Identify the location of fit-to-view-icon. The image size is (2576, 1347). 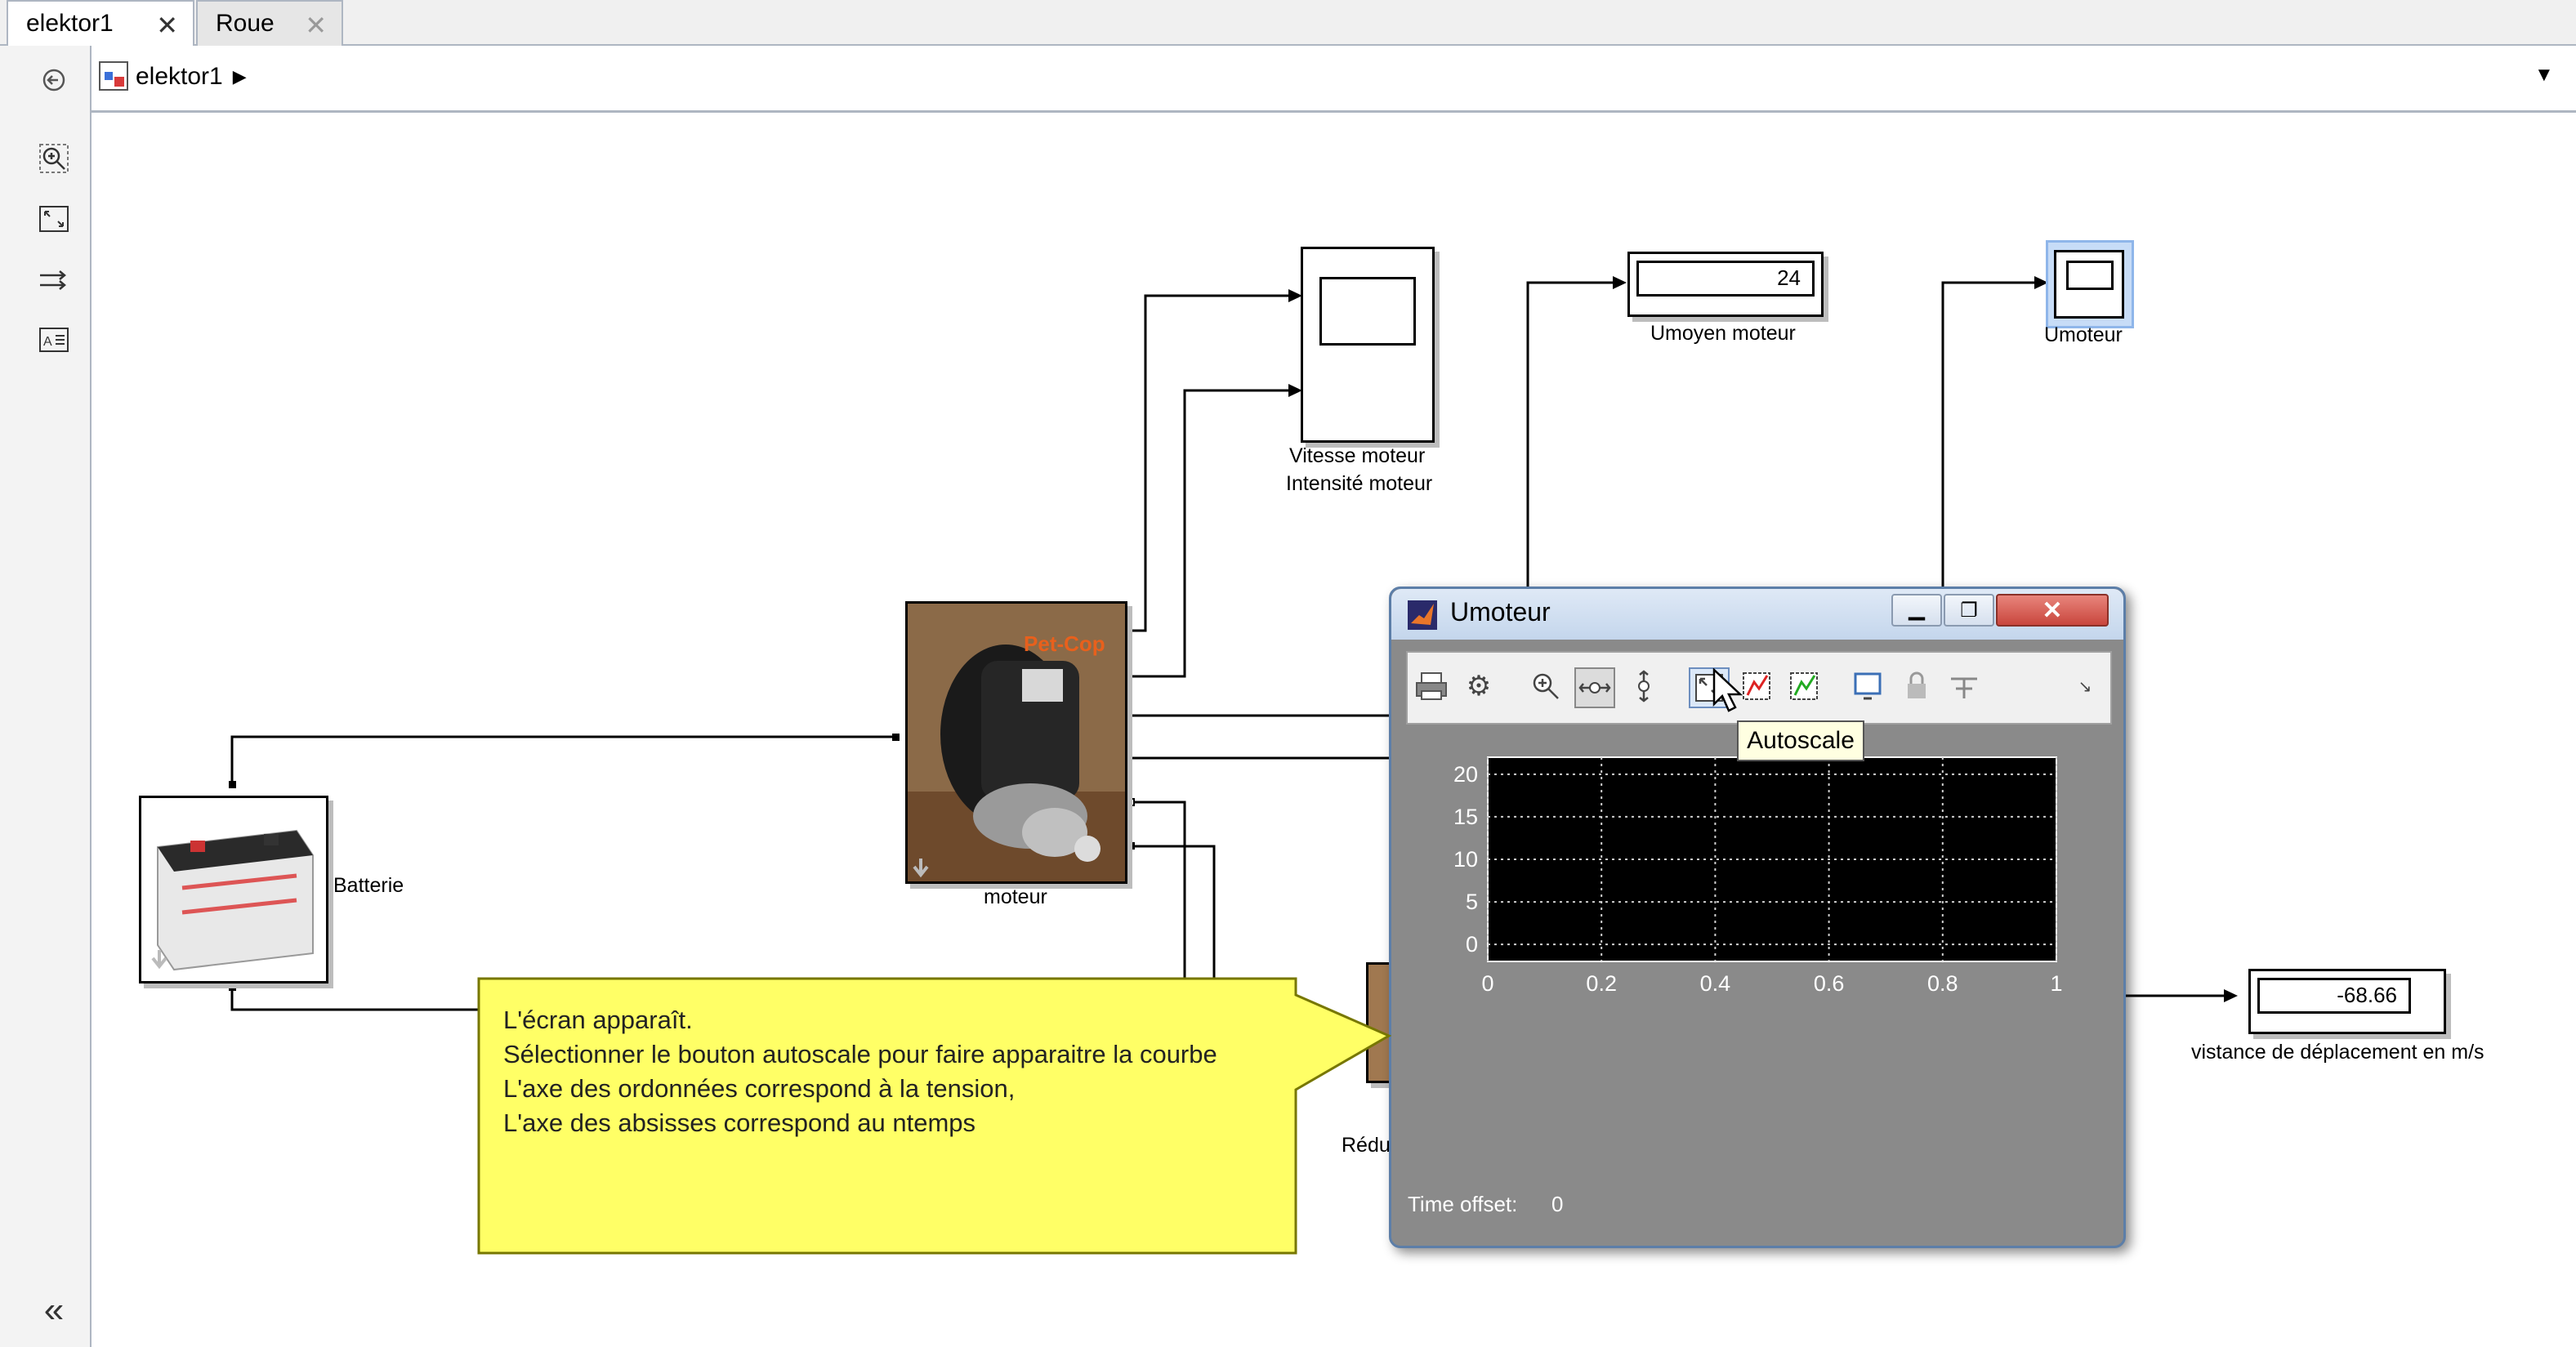
(54, 219).